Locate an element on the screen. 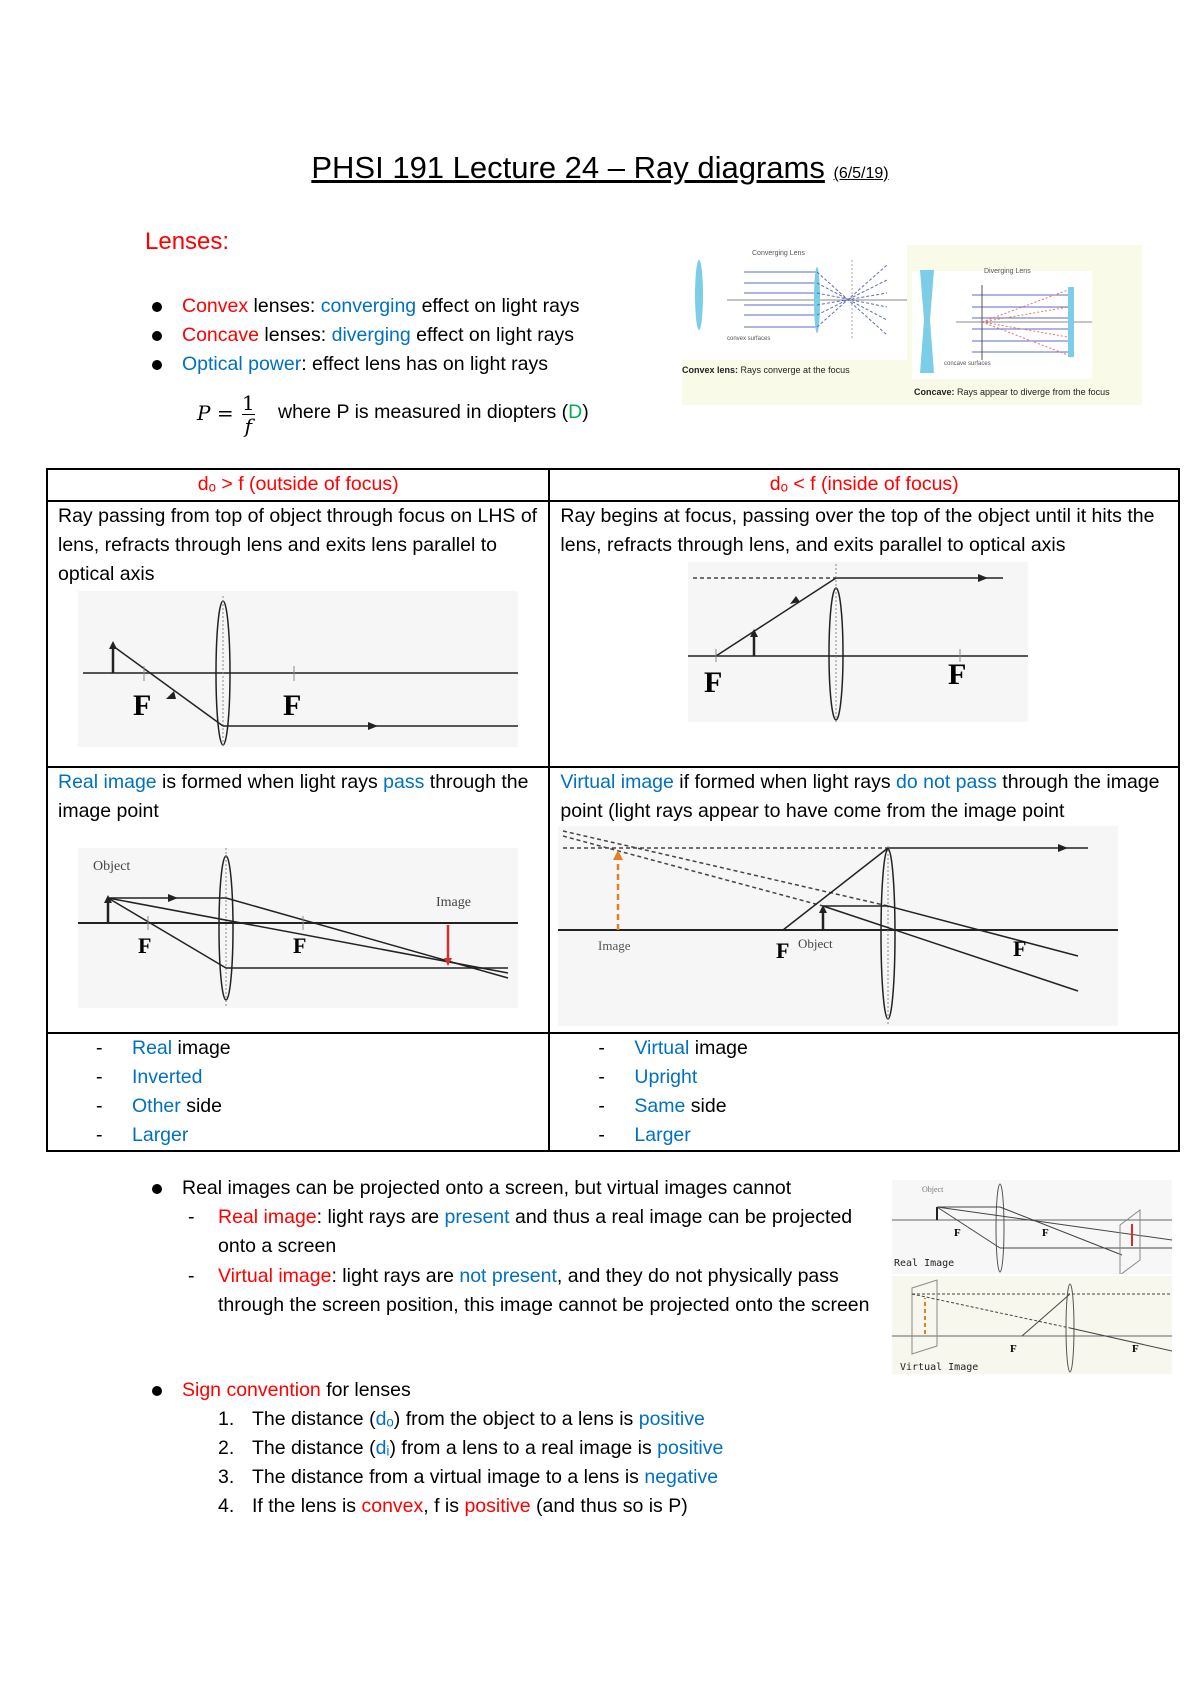 Image resolution: width=1200 pixels, height=1698 pixels. inside-focus-figure: F F is located at coordinates (858, 642).